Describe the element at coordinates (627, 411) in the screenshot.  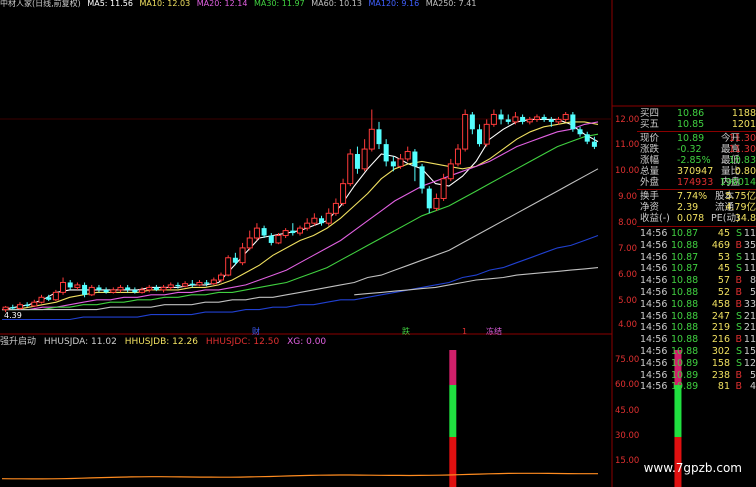
I see `indicator-tick: 45.00` at that location.